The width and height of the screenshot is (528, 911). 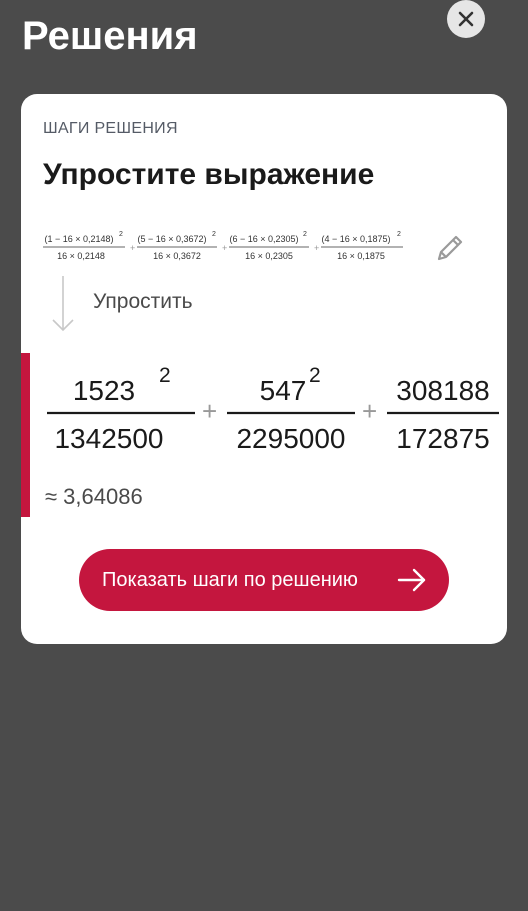 I want to click on card-title: Упростите выражение, so click(x=209, y=174).